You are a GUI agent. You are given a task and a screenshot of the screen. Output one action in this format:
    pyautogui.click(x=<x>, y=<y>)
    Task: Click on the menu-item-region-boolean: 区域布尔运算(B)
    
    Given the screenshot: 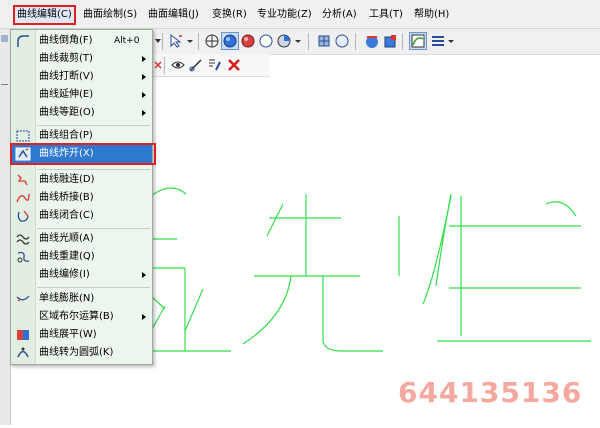 What is the action you would take?
    pyautogui.click(x=81, y=317)
    